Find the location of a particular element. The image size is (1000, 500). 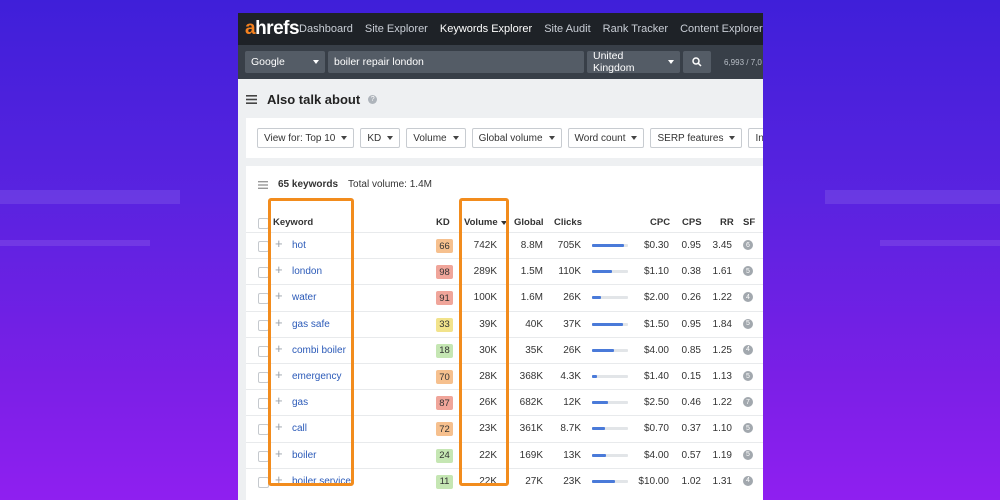

country-select: United Kingdom is located at coordinates (633, 62).